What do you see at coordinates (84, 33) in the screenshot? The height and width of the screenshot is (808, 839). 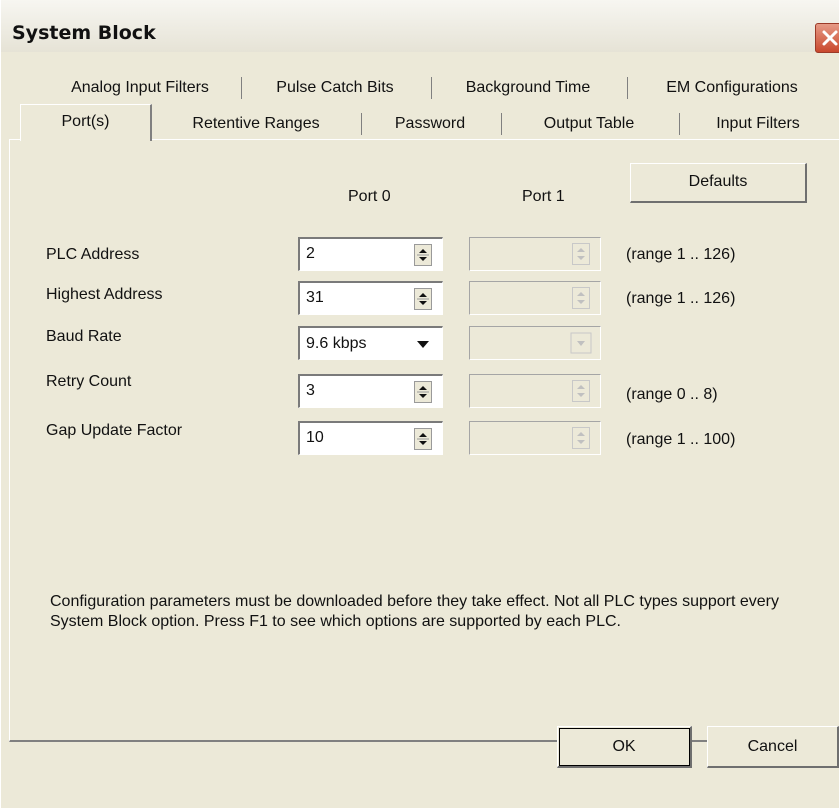 I see `window-title: System Block` at bounding box center [84, 33].